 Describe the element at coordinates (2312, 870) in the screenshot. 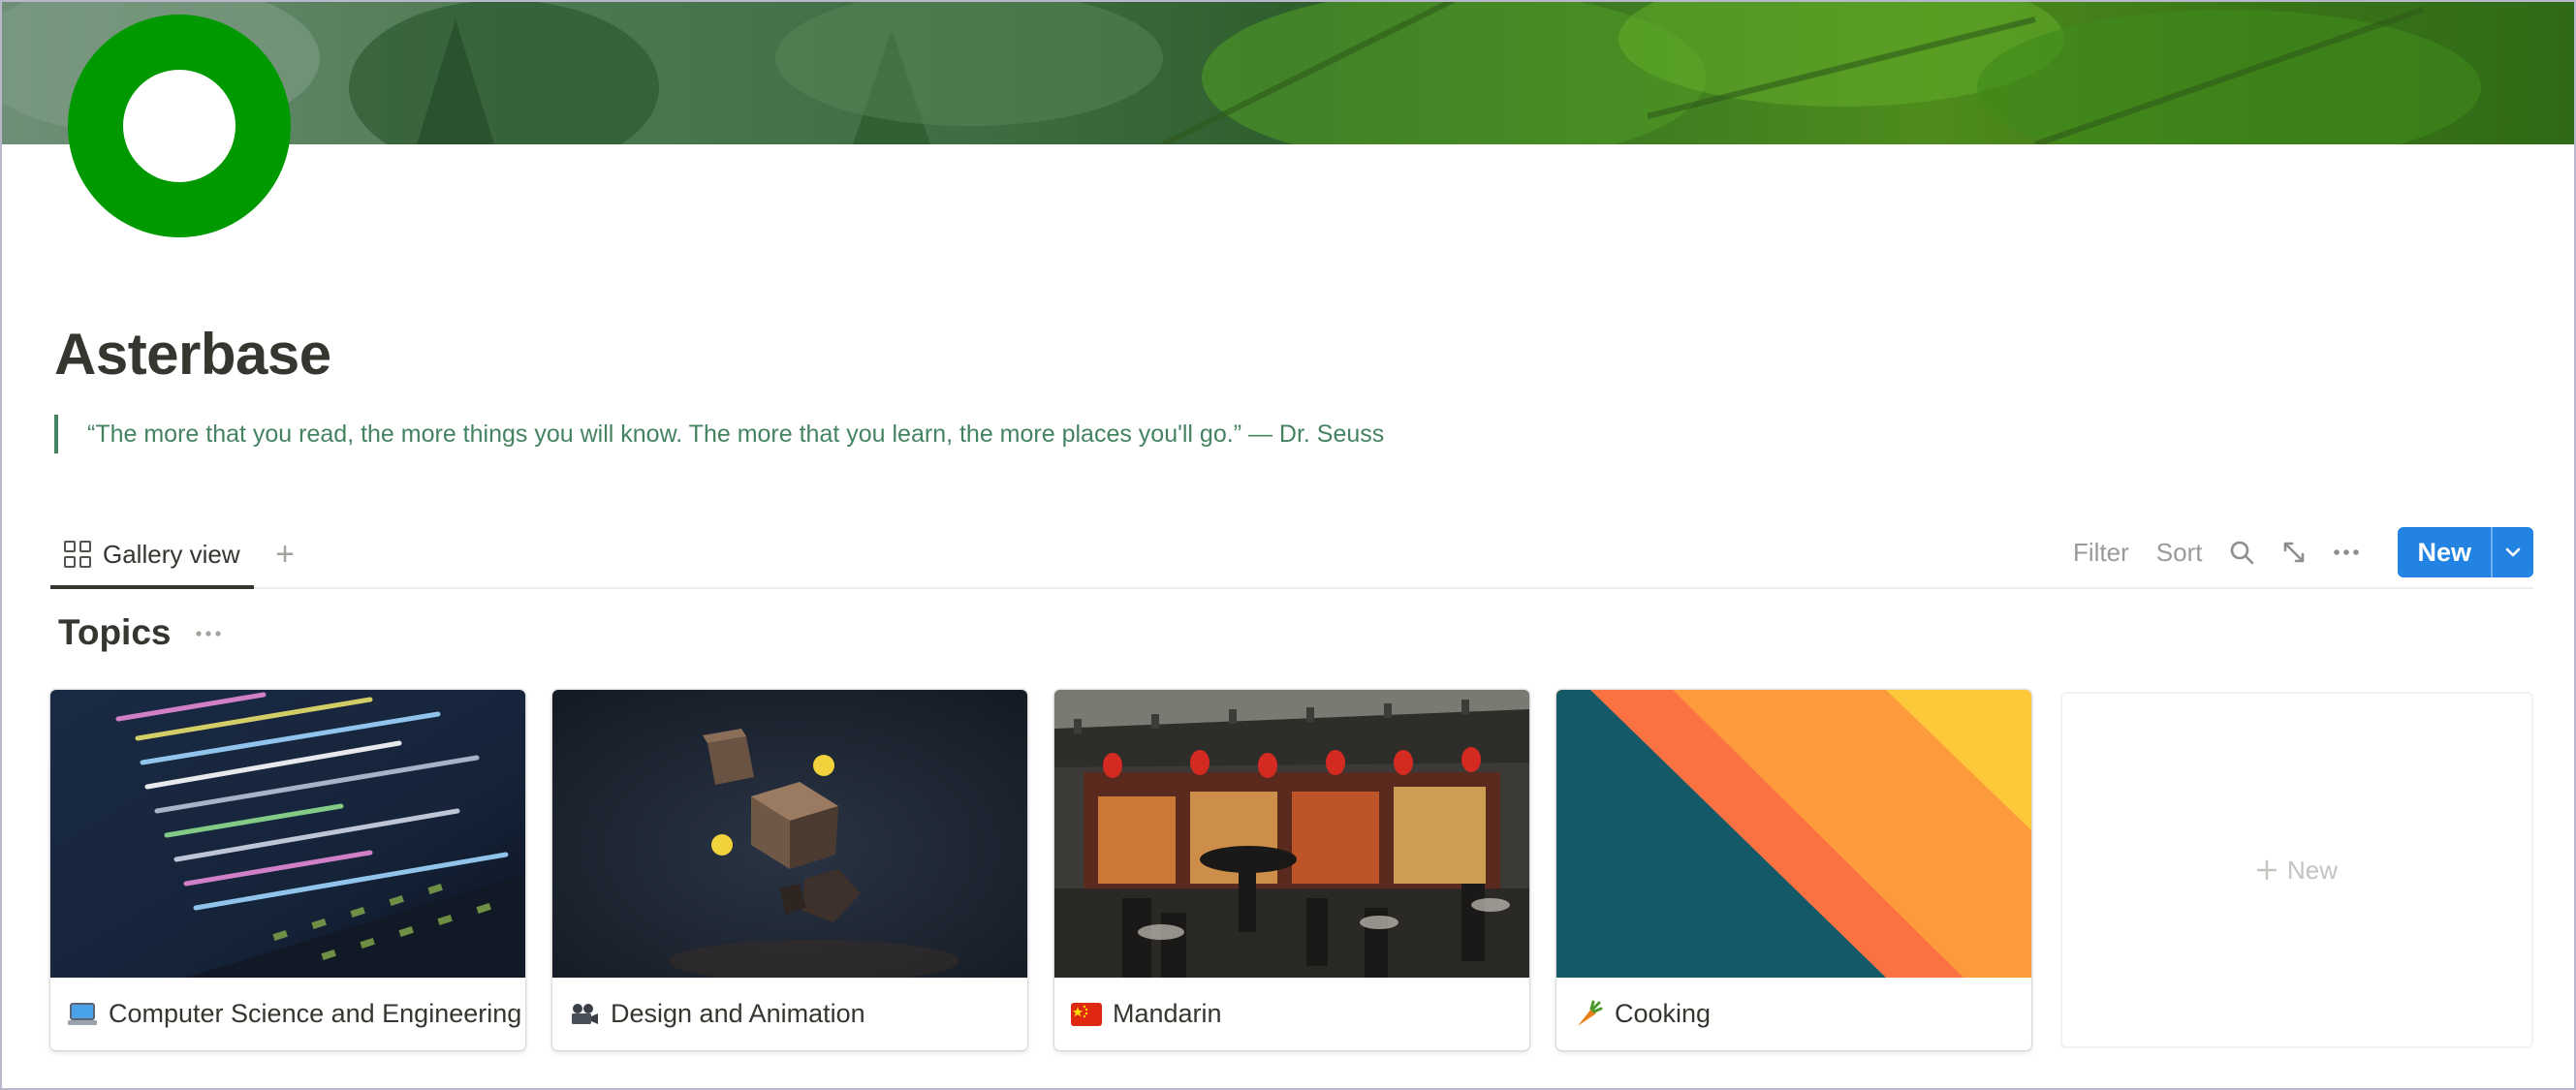

I see `new-card-label: New` at that location.